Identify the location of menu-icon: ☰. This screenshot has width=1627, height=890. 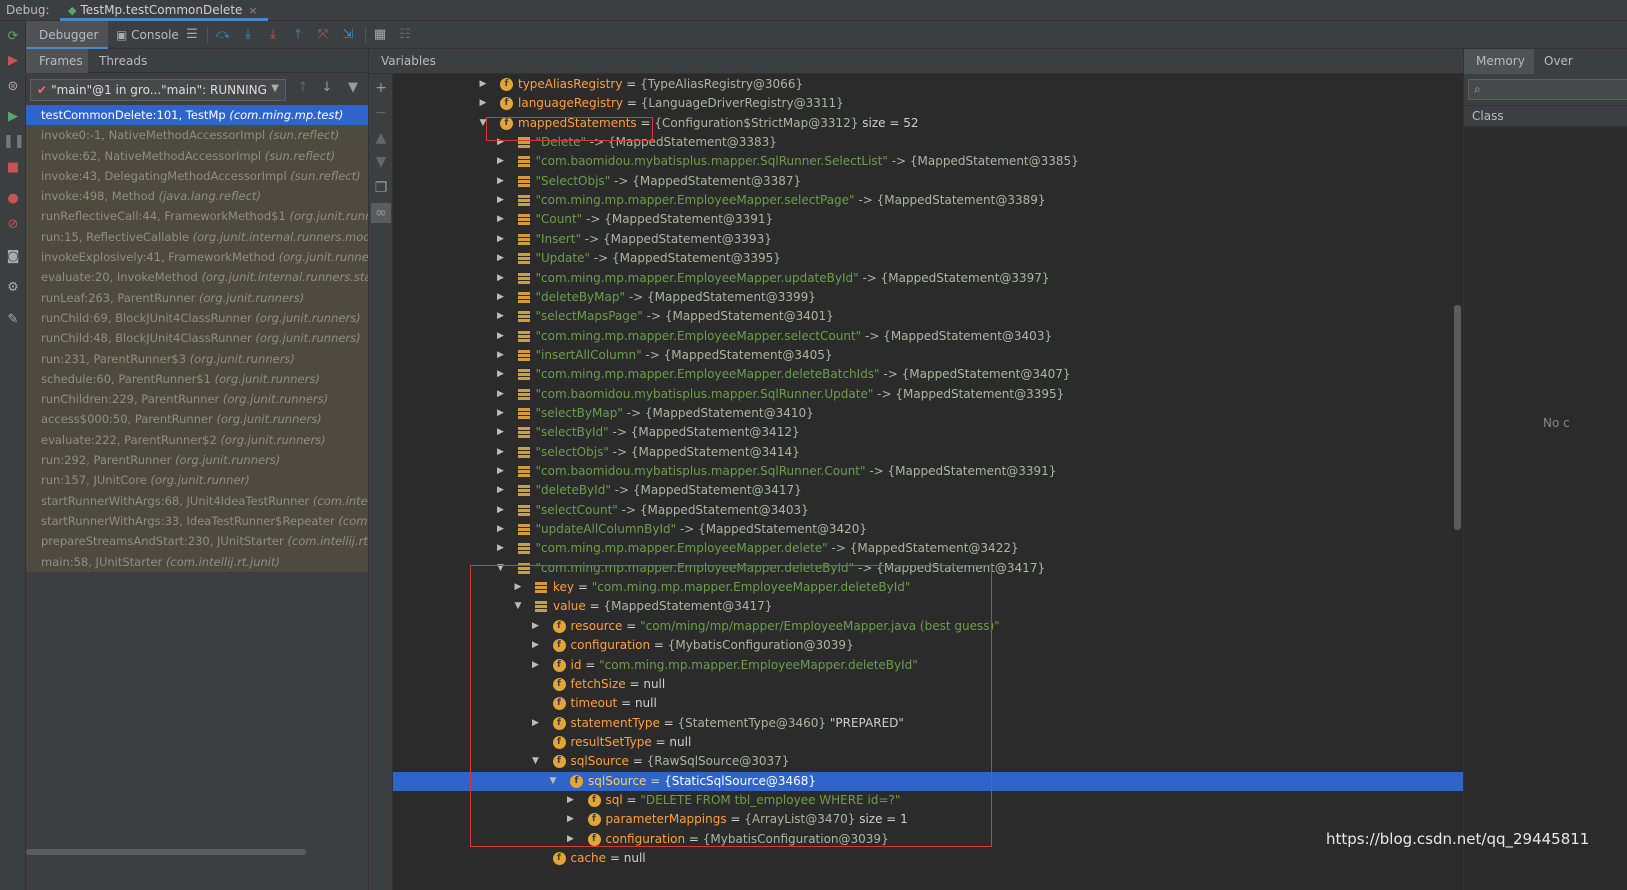
(192, 35).